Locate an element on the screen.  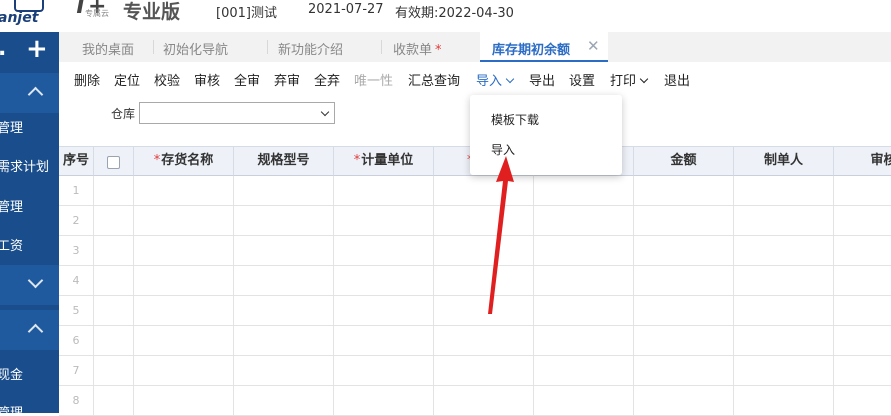
table-row: 7 is located at coordinates (475, 371).